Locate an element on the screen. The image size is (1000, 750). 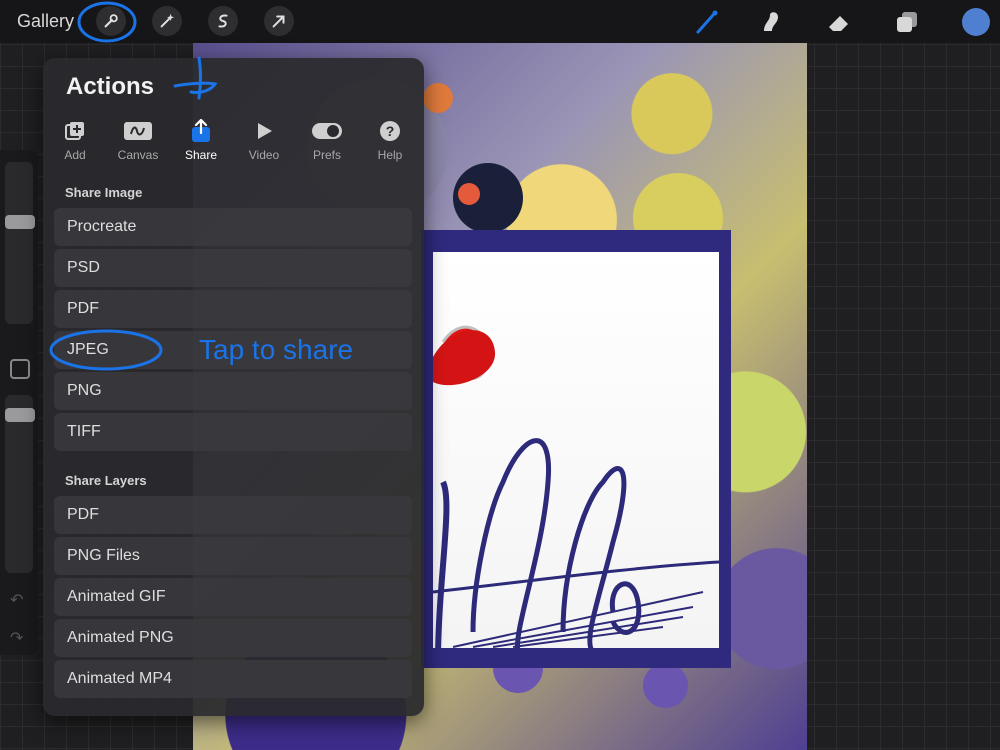
canvas-icon is located at coordinates (138, 131).